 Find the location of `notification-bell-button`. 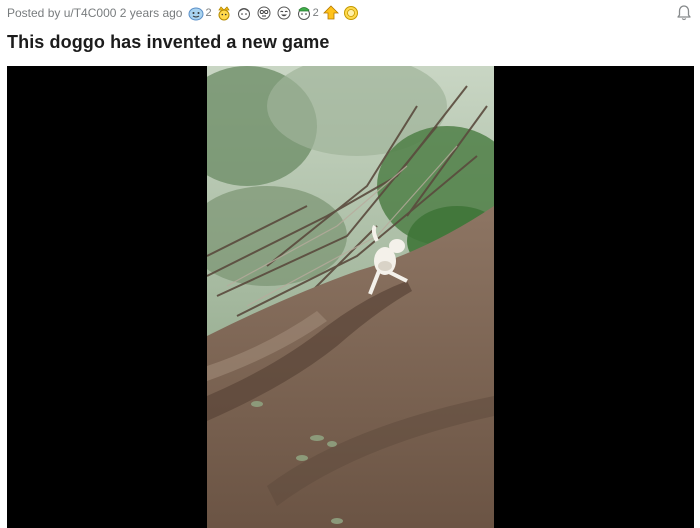

notification-bell-button is located at coordinates (684, 13).